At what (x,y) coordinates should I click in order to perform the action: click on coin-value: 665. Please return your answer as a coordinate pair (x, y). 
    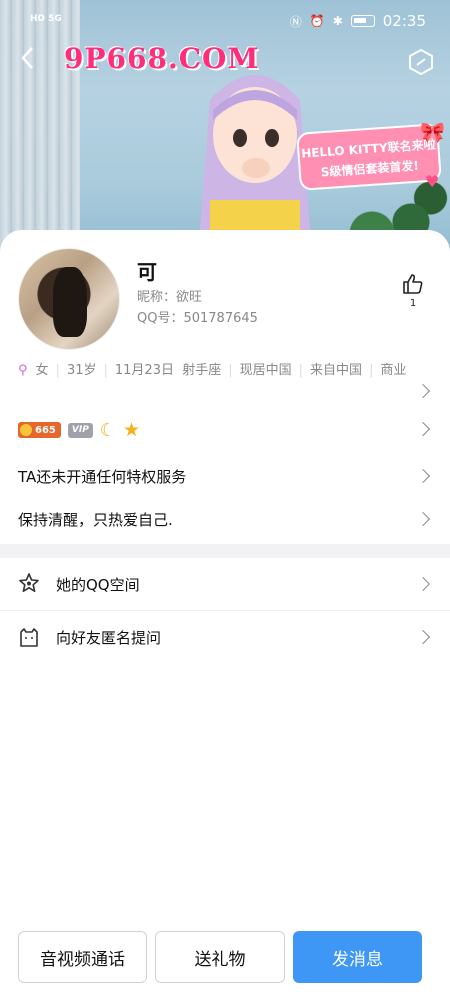
    Looking at the image, I should click on (45, 430).